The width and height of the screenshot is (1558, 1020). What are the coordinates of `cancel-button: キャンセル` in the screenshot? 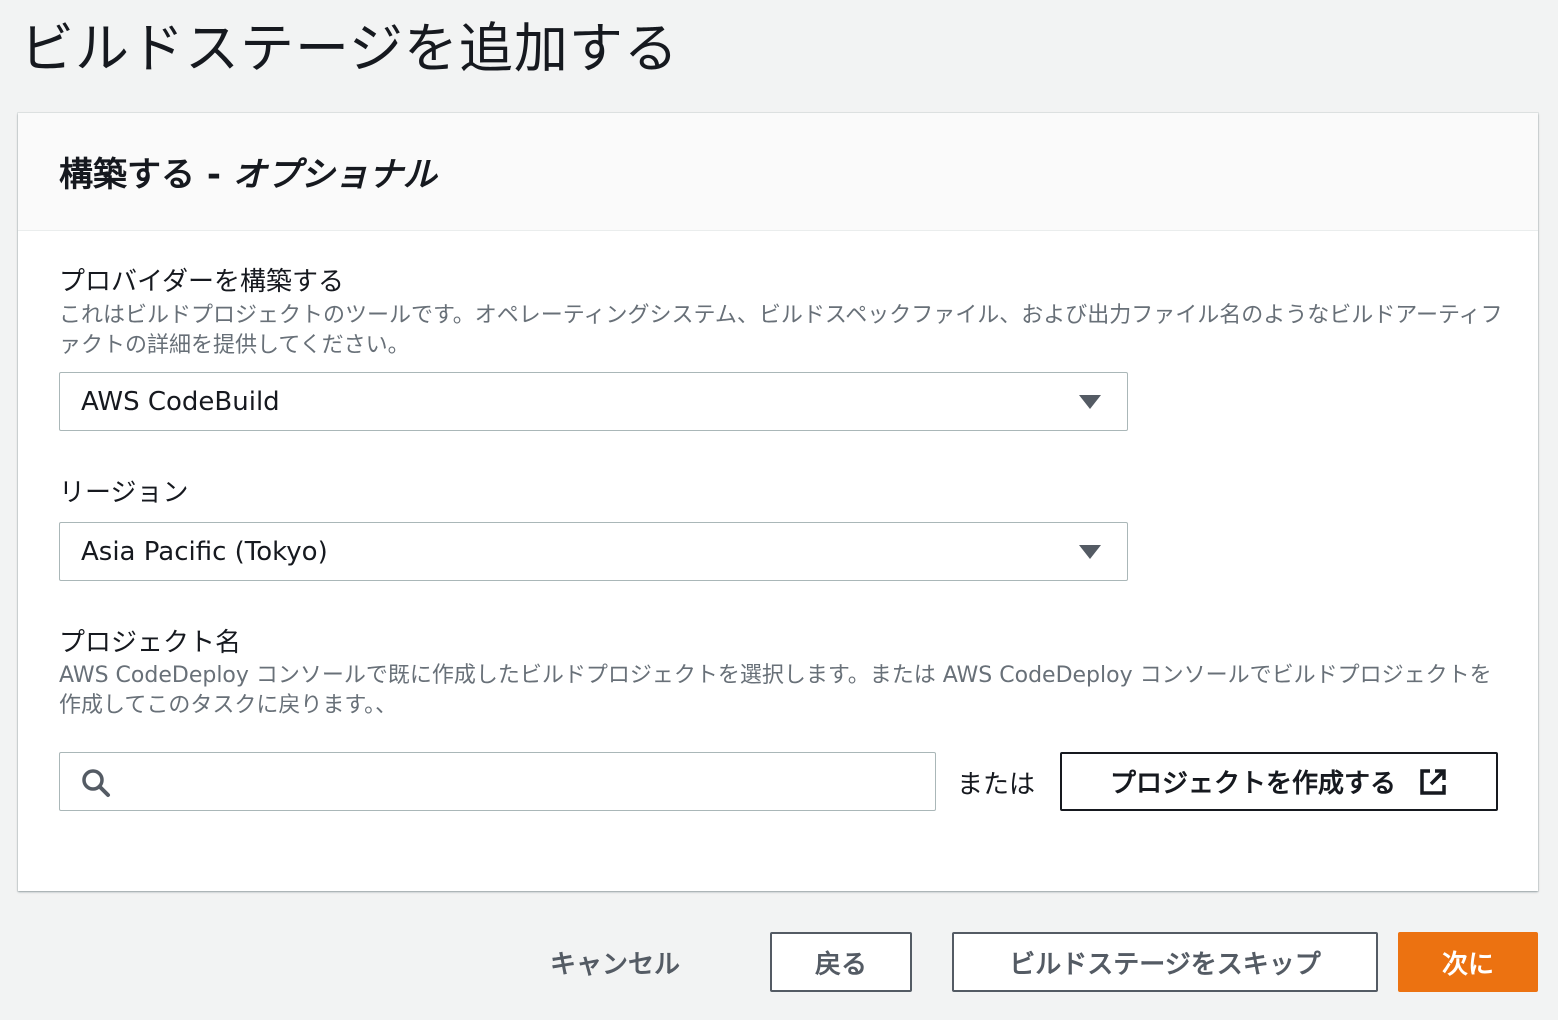 It's located at (615, 962).